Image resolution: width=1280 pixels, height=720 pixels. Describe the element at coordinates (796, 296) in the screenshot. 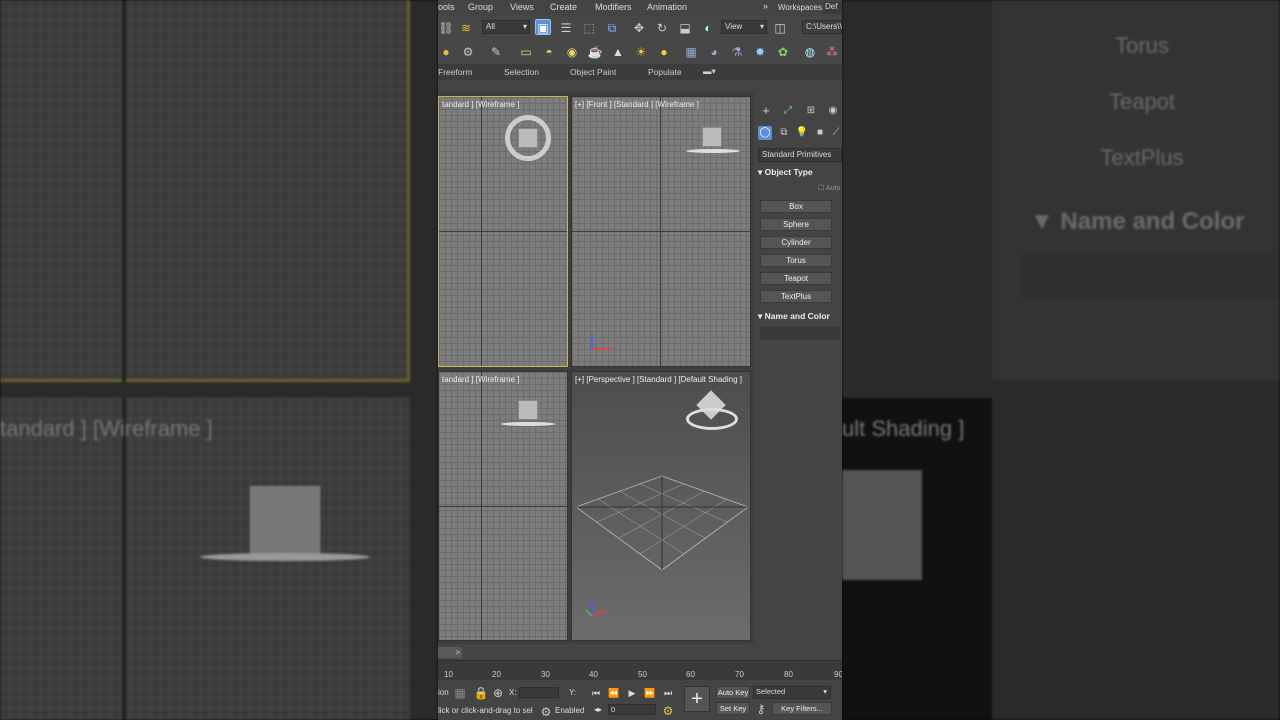

I see `textplus-button: TextPlus` at that location.